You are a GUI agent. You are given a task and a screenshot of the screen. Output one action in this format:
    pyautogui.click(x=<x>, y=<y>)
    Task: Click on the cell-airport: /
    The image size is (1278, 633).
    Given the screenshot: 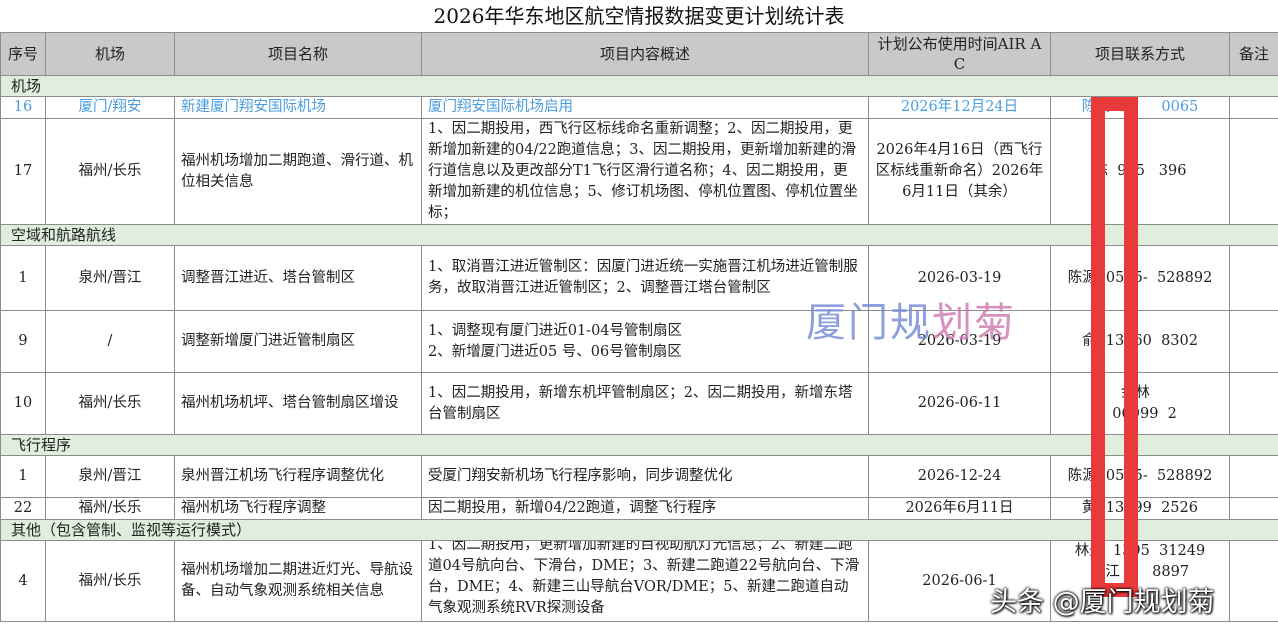 What is the action you would take?
    pyautogui.click(x=110, y=341)
    